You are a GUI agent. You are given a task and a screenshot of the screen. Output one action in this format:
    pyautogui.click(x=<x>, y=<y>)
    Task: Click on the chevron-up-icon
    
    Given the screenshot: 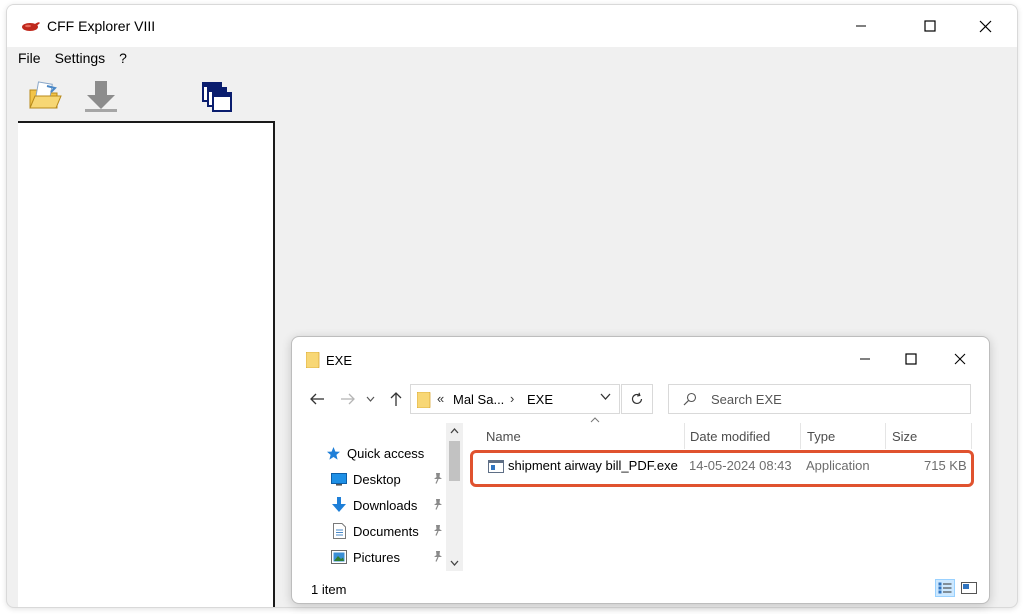 What is the action you would take?
    pyautogui.click(x=454, y=431)
    